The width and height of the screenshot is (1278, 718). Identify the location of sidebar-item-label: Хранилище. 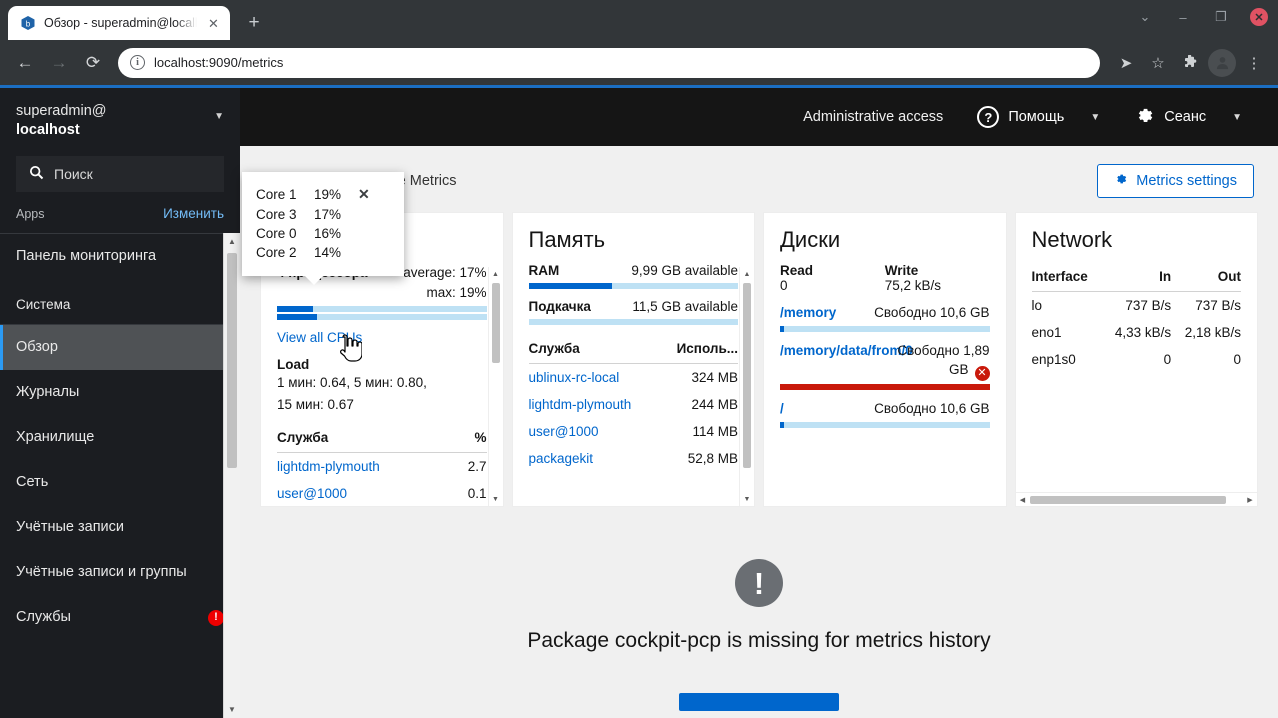
(55, 437).